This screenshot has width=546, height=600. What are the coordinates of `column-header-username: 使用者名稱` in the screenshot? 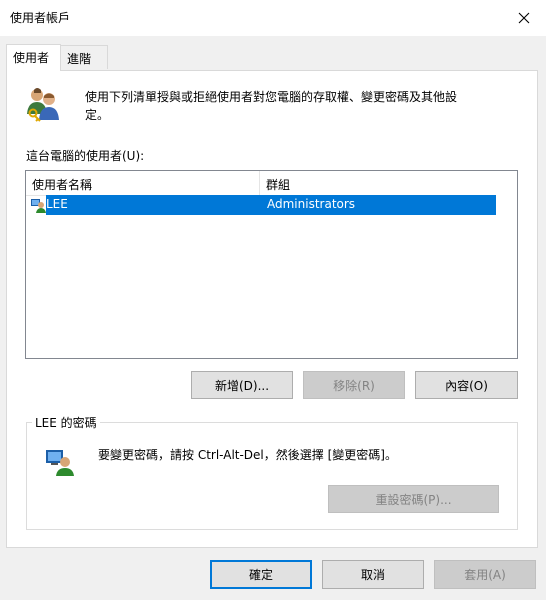 It's located at (62, 184).